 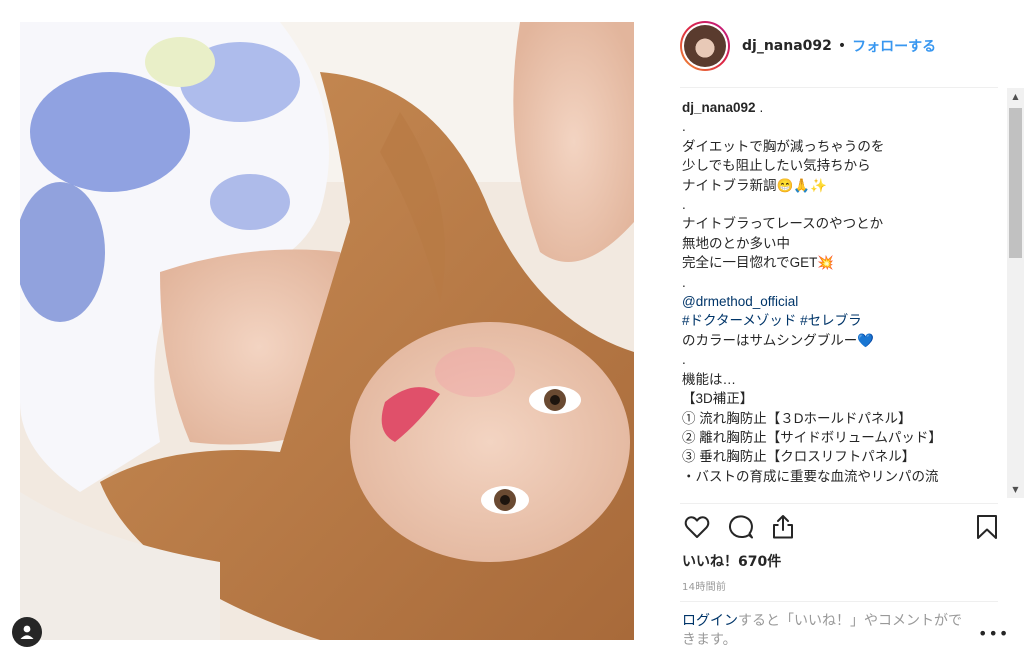 I want to click on comment-button, so click(x=741, y=527).